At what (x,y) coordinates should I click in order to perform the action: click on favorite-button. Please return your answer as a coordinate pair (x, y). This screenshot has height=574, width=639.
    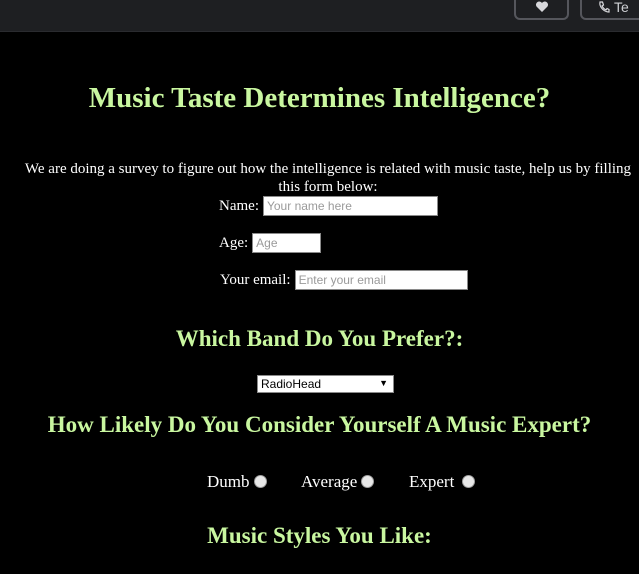
    Looking at the image, I should click on (541, 10).